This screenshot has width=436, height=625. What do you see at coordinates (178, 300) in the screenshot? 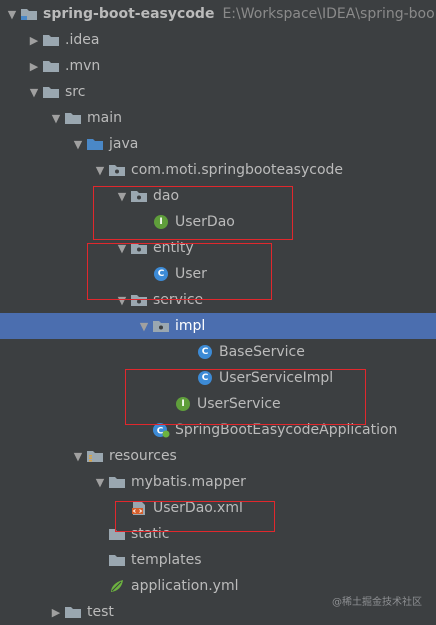
I see `tree-item-label: service` at bounding box center [178, 300].